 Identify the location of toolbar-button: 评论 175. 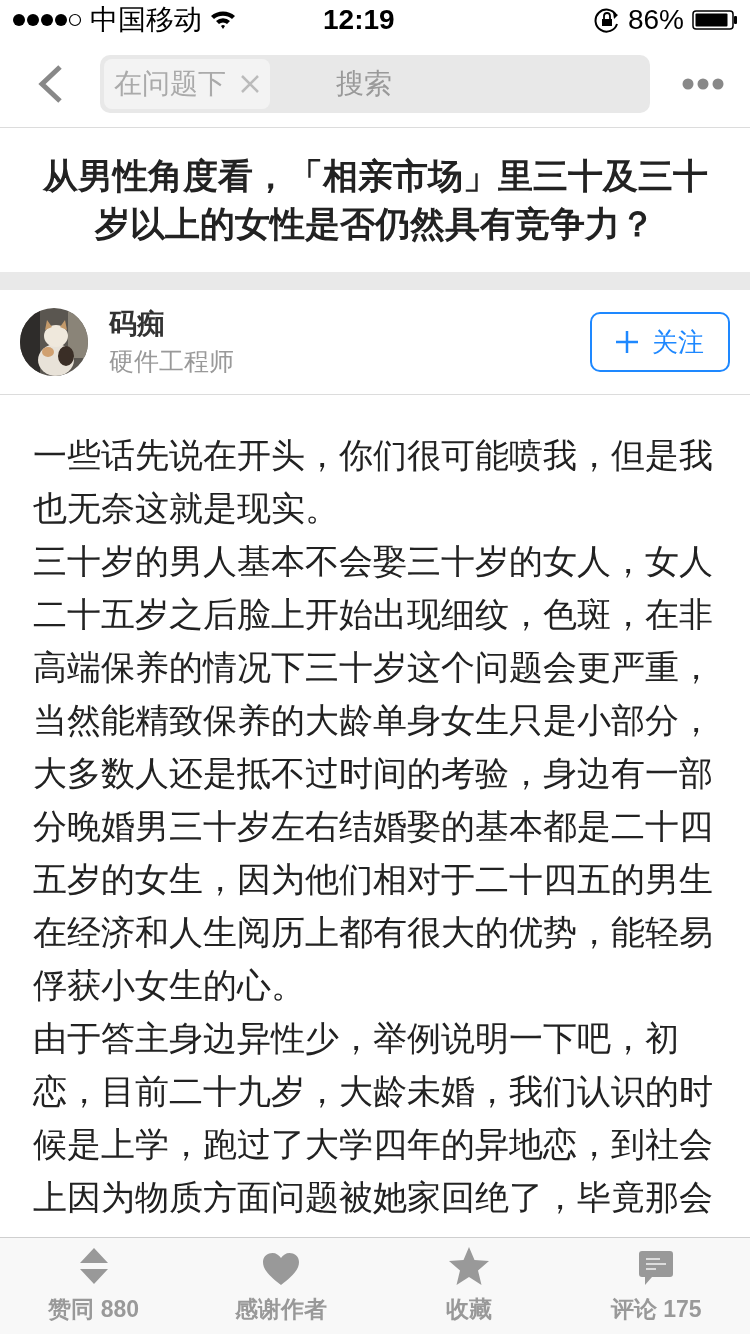
(656, 1286).